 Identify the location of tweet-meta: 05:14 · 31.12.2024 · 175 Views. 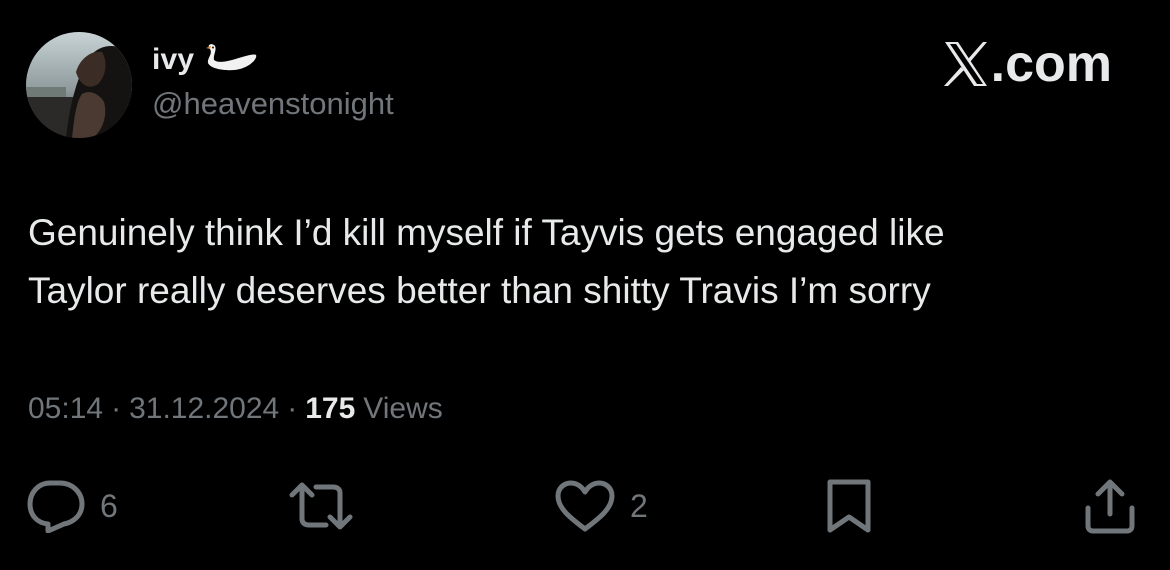
(235, 409).